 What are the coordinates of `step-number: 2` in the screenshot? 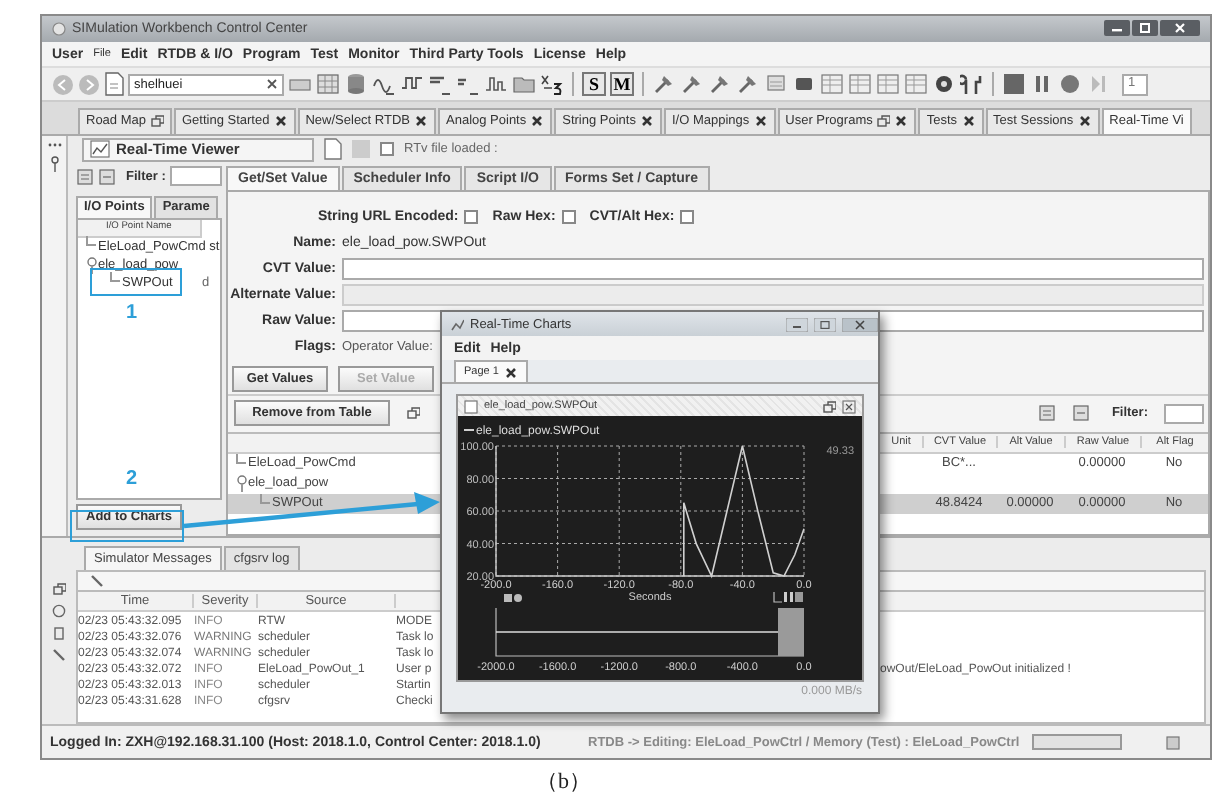 It's located at (132, 479).